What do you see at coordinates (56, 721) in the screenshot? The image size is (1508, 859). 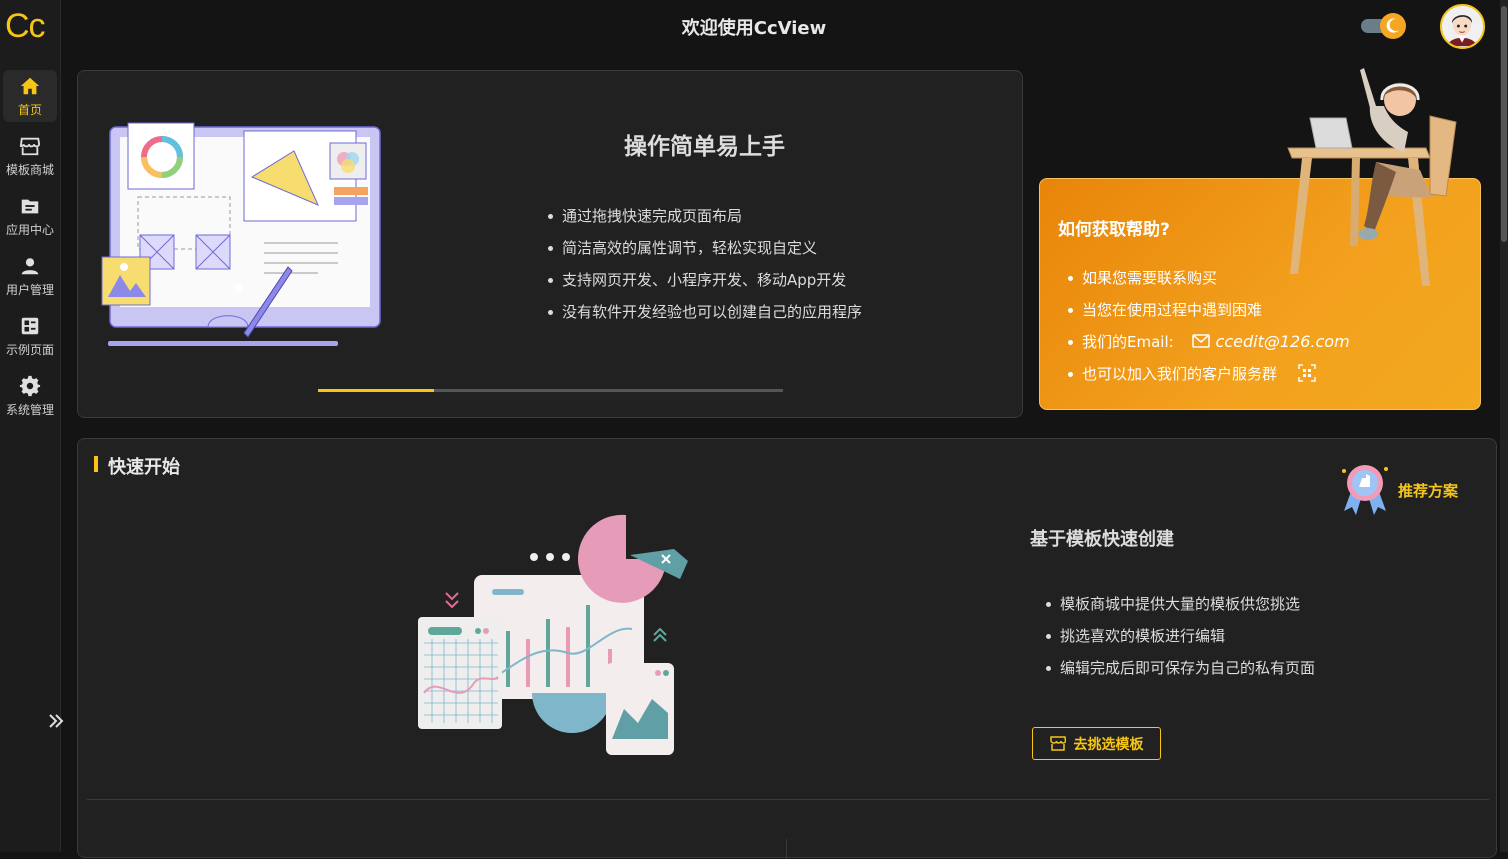 I see `double-chevron-right-icon` at bounding box center [56, 721].